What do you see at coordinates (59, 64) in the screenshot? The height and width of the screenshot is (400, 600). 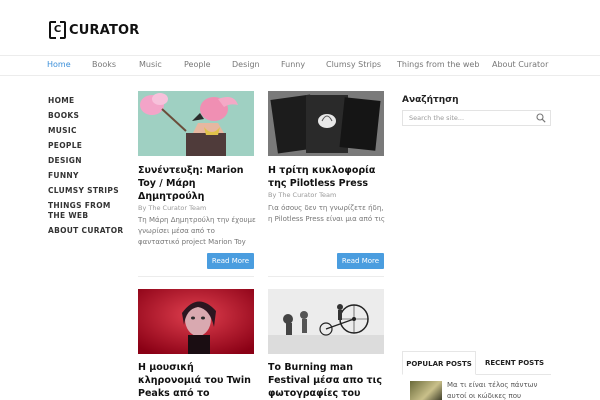 I see `nav-item-home: Home` at bounding box center [59, 64].